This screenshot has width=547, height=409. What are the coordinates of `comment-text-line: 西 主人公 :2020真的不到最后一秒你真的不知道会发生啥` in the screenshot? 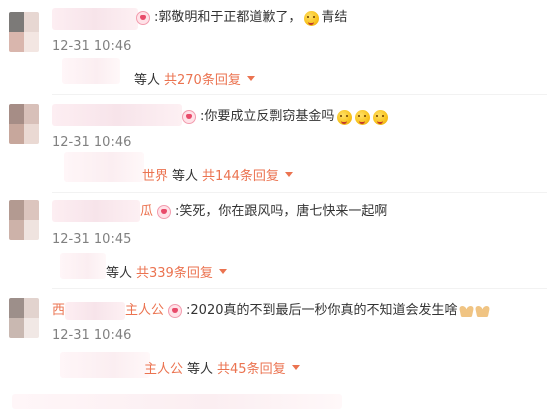 It's located at (271, 311).